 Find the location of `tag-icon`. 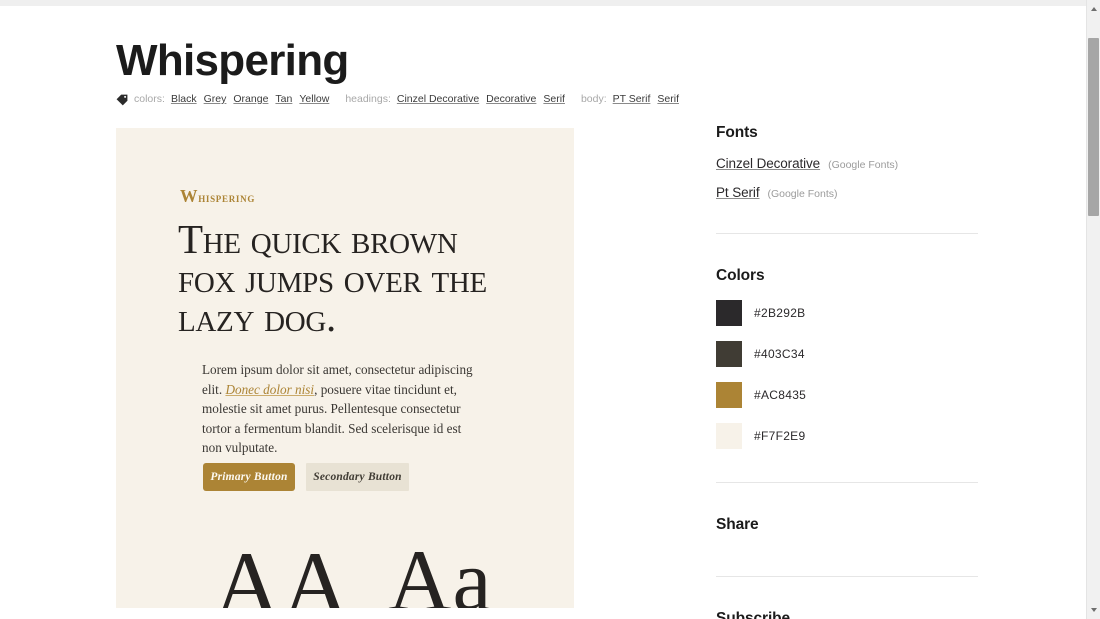

tag-icon is located at coordinates (122, 100).